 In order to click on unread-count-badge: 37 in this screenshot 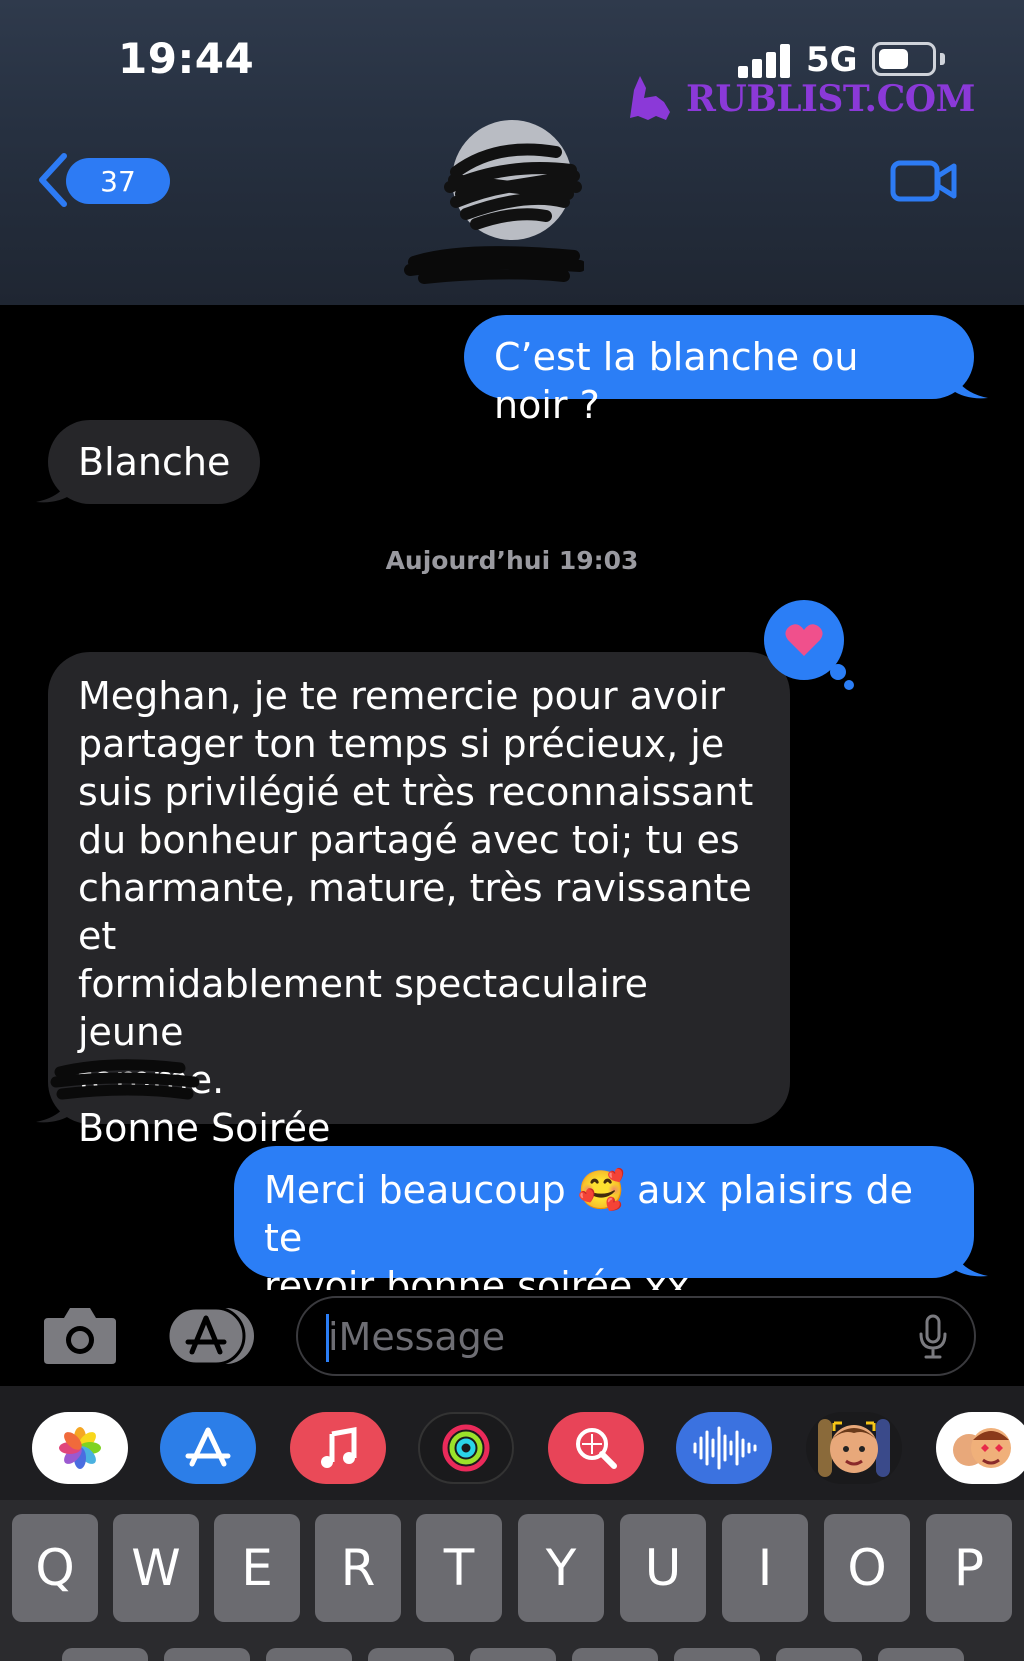, I will do `click(118, 181)`.